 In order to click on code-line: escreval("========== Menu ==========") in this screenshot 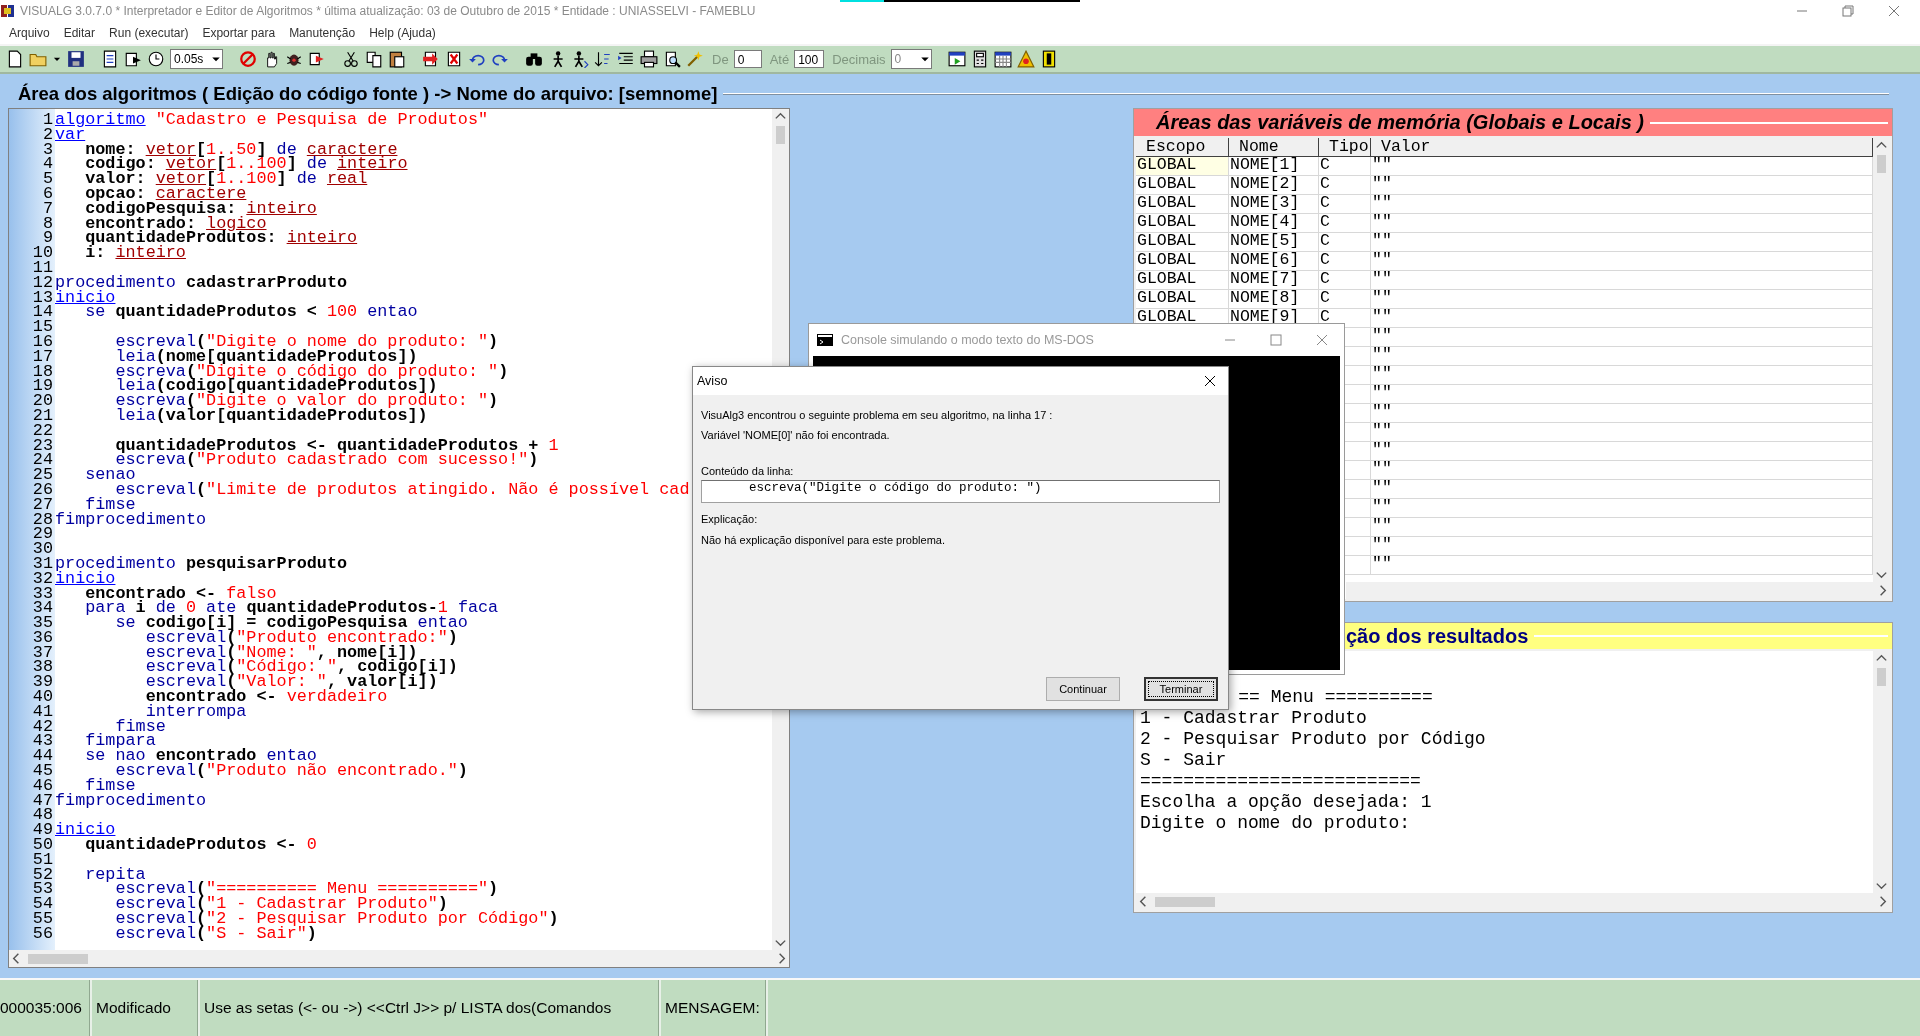, I will do `click(307, 887)`.